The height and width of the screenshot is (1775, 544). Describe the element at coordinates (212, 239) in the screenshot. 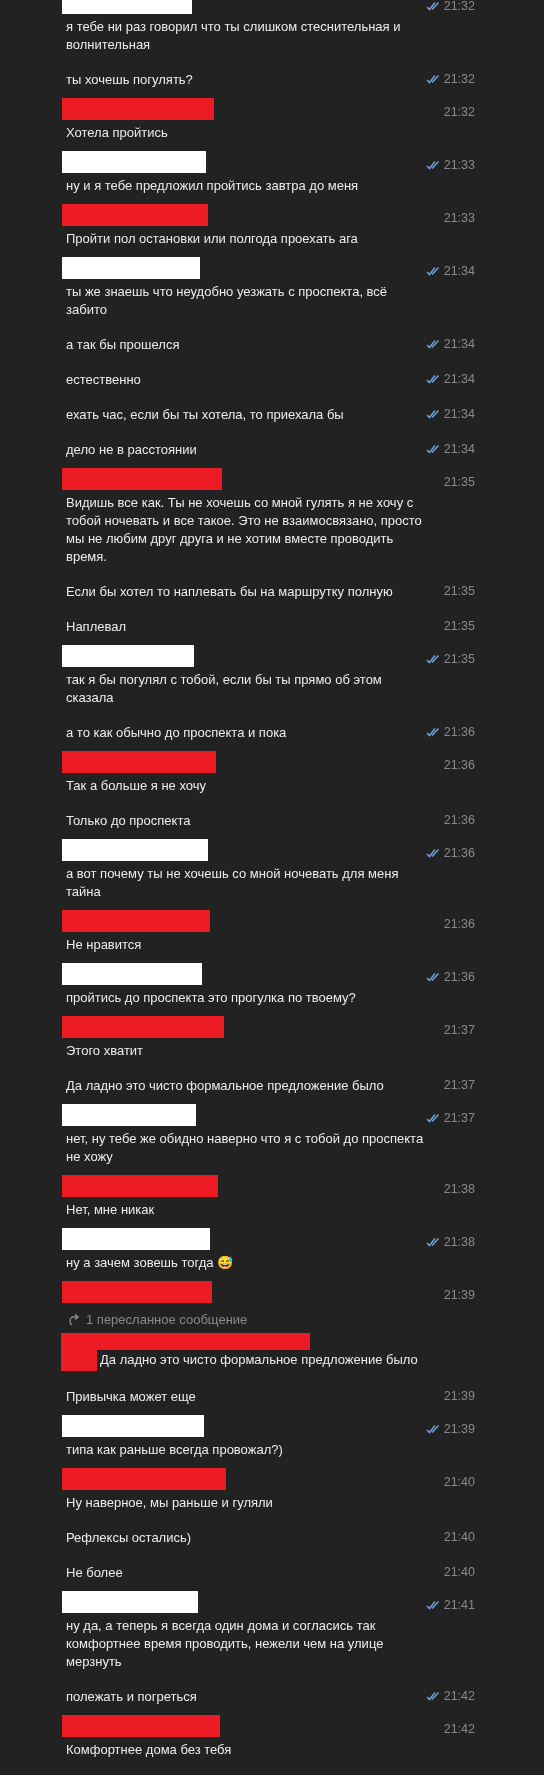

I see `message-text: Пройти пол остановки или полгода проехать ага` at that location.